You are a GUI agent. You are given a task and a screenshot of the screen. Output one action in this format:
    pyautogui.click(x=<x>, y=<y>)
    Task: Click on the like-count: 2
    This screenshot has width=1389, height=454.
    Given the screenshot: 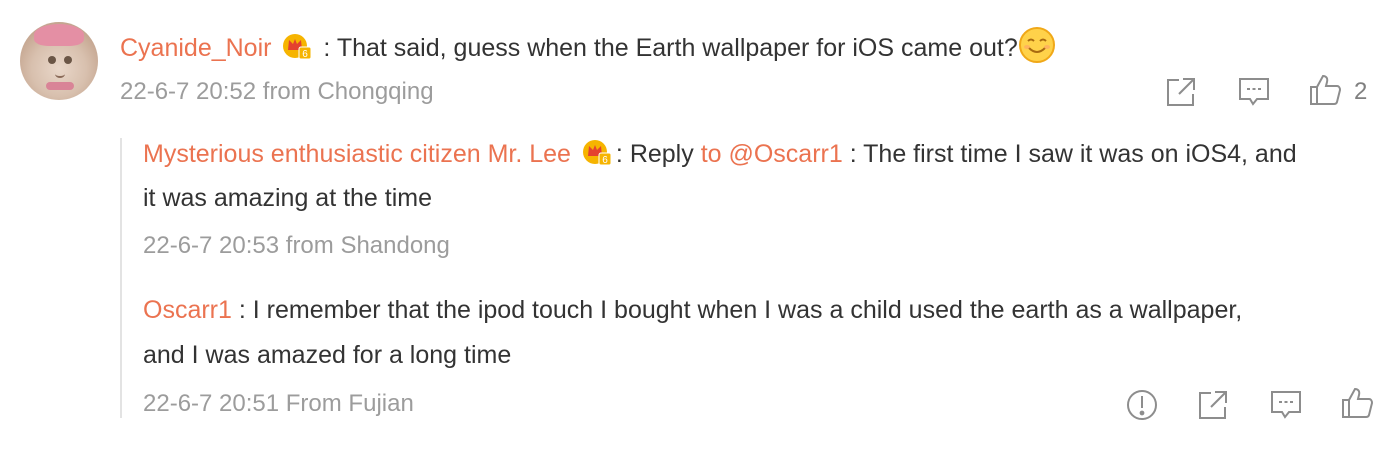 What is the action you would take?
    pyautogui.click(x=1361, y=91)
    